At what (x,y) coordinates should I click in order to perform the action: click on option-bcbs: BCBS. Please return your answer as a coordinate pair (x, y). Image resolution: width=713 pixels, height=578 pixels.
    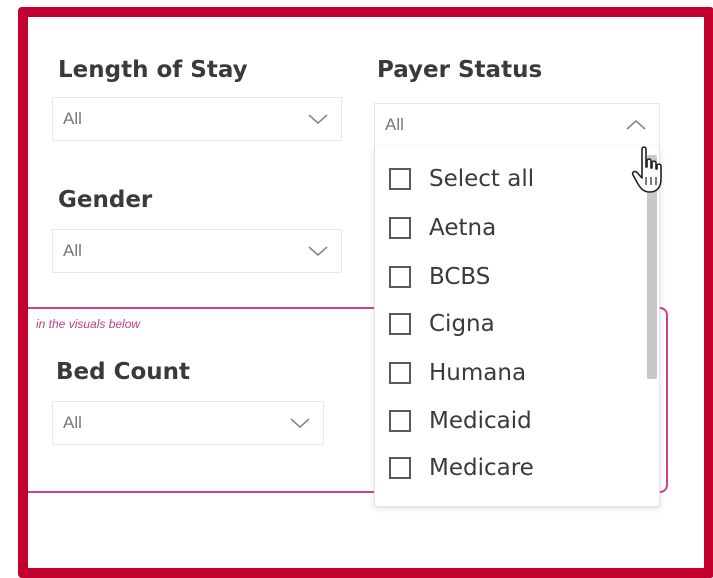
    Looking at the image, I should click on (439, 277).